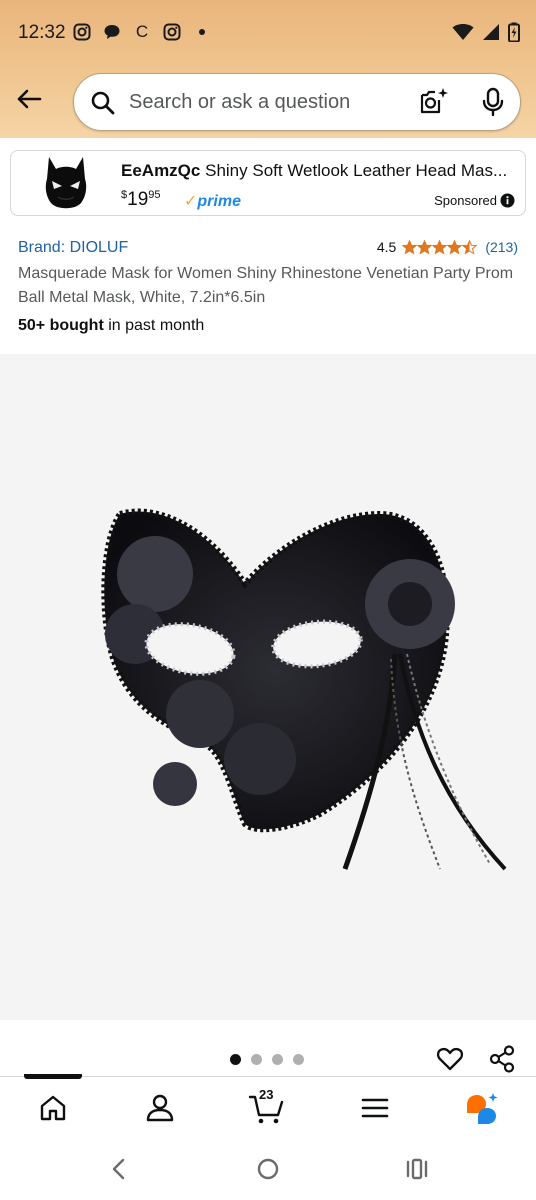 Image resolution: width=536 pixels, height=1200 pixels. I want to click on c-letter-icon: C, so click(142, 31).